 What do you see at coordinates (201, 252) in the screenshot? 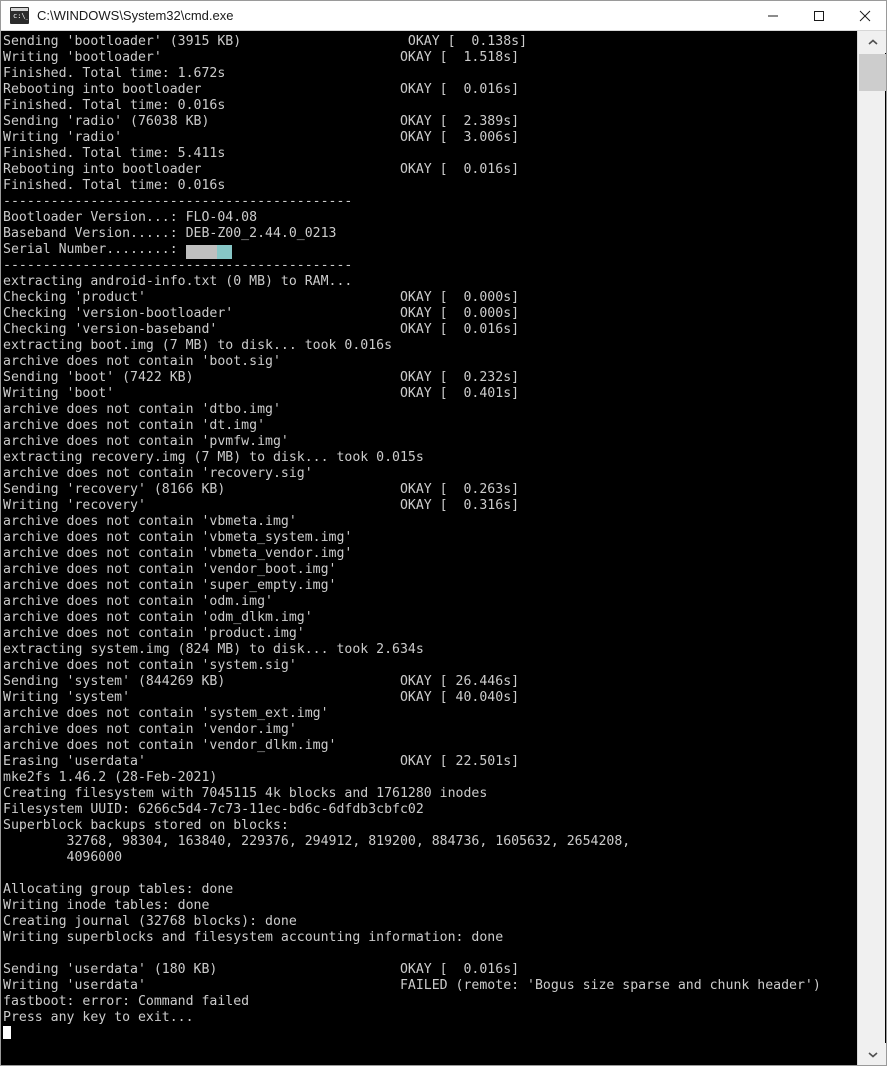
I see `redaction-block-gray` at bounding box center [201, 252].